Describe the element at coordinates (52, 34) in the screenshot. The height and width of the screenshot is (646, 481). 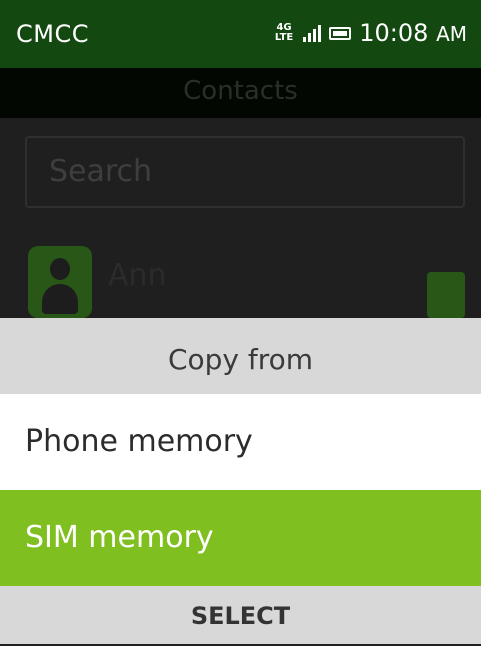
I see `carrier-label: CMCC` at that location.